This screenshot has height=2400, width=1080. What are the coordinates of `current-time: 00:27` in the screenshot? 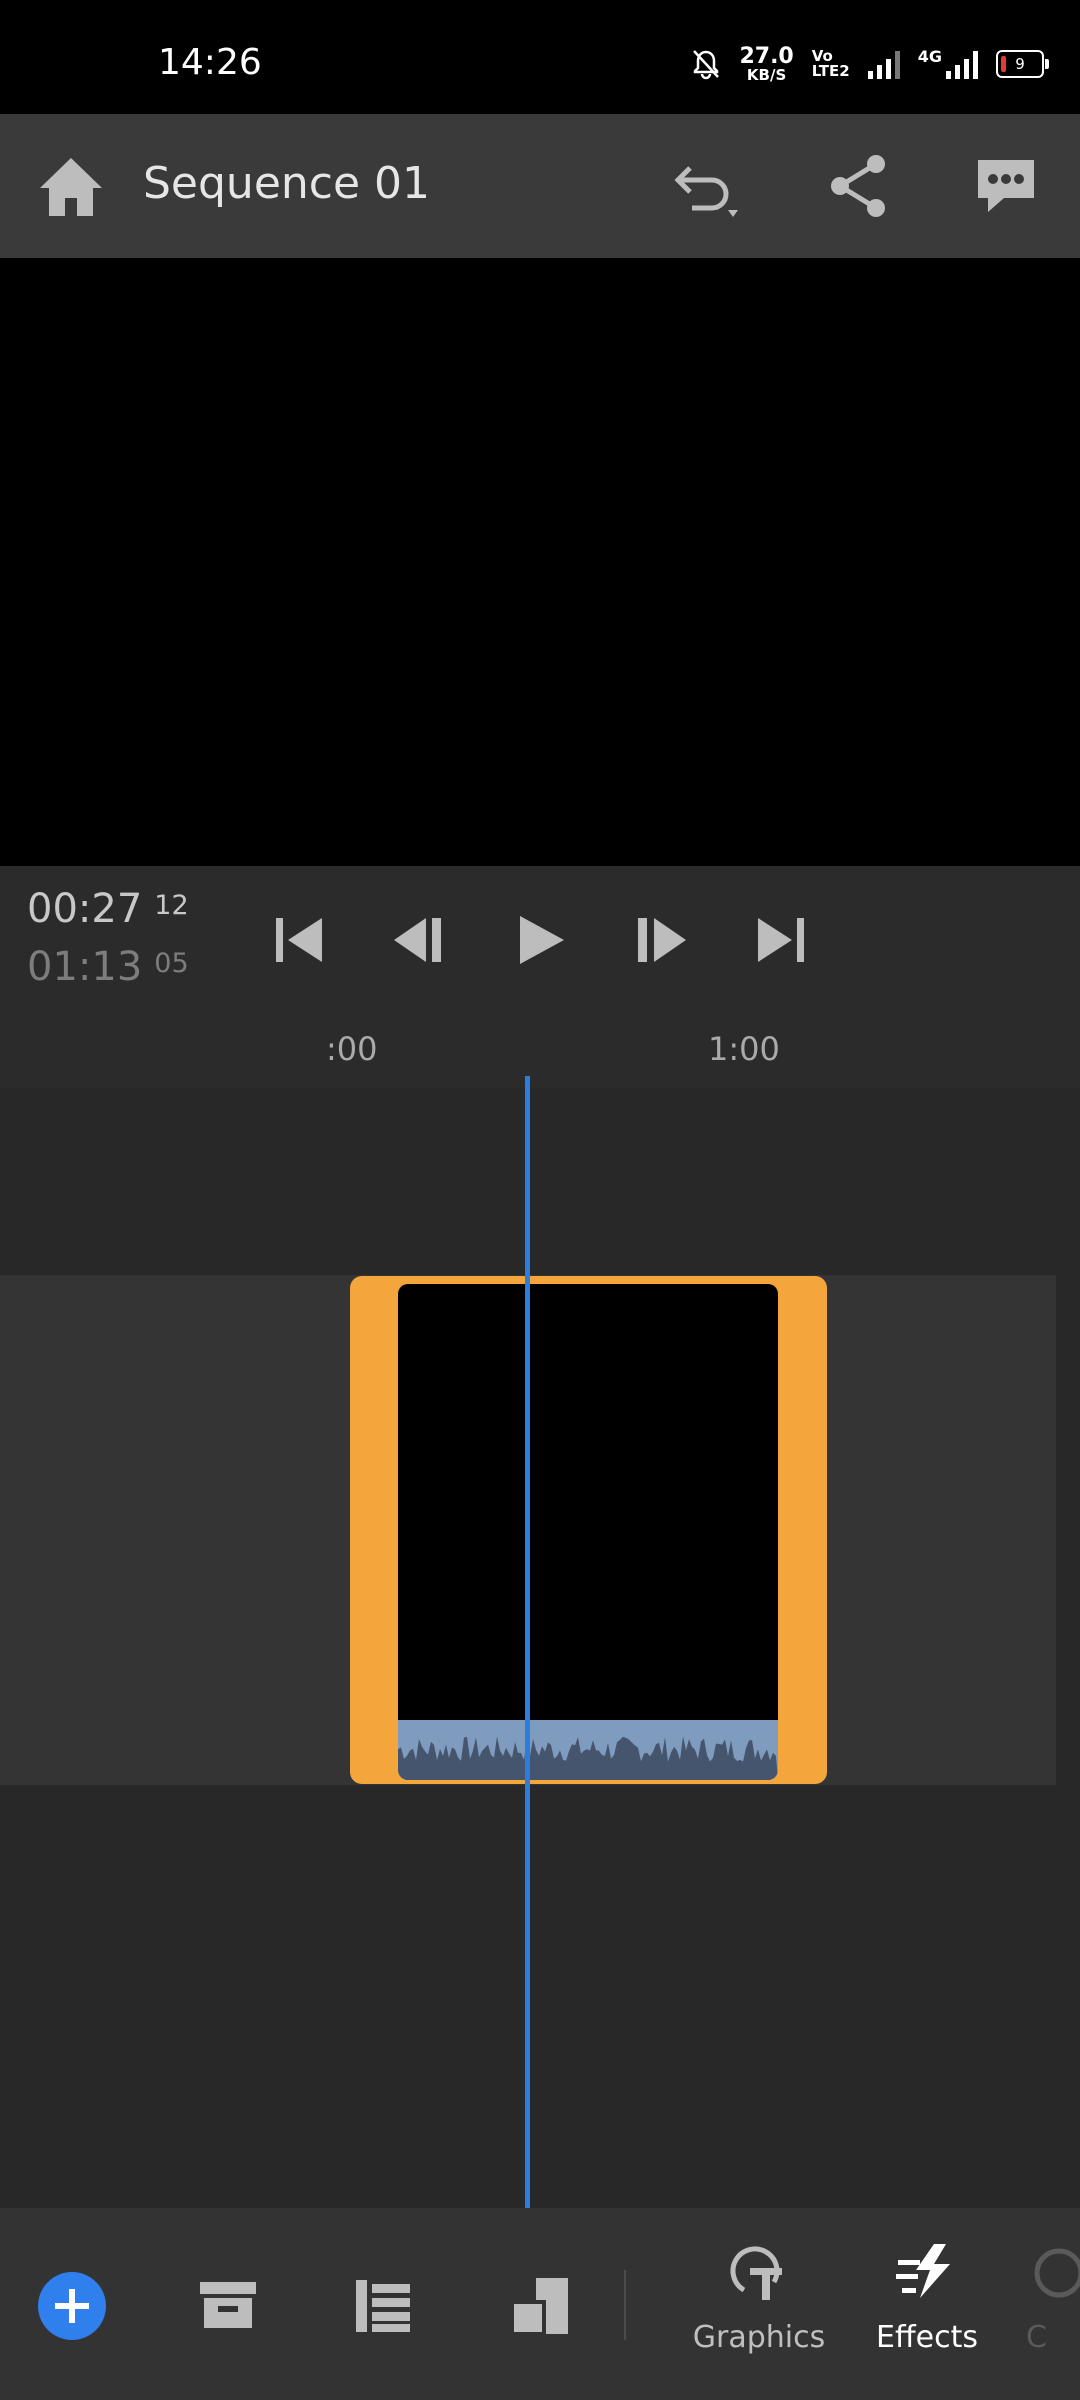 It's located at (85, 909).